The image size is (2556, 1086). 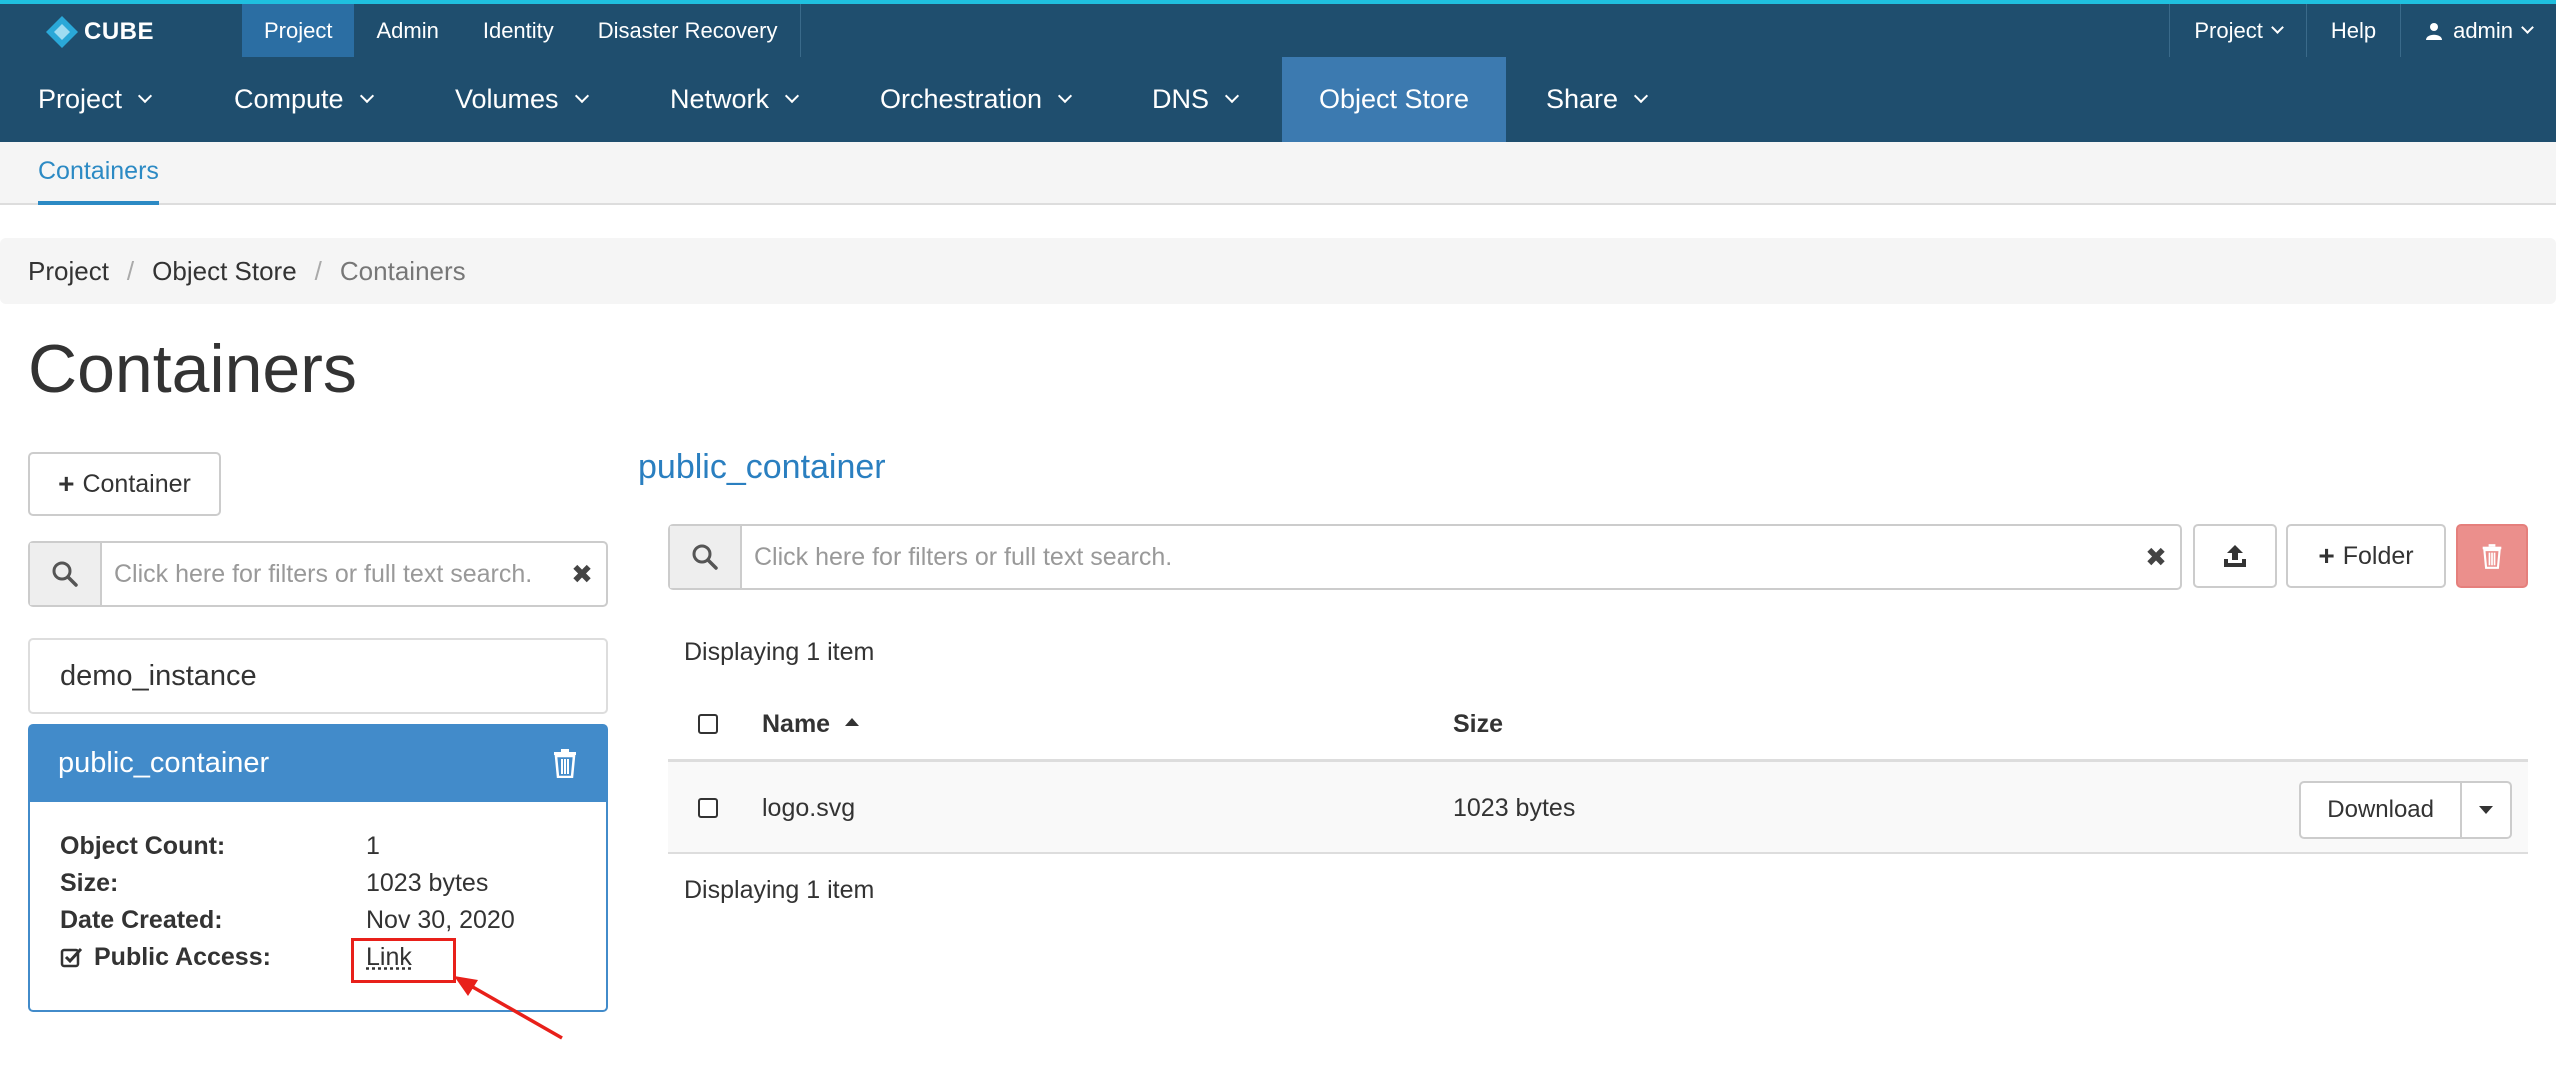 I want to click on help-link: Help, so click(x=2352, y=30).